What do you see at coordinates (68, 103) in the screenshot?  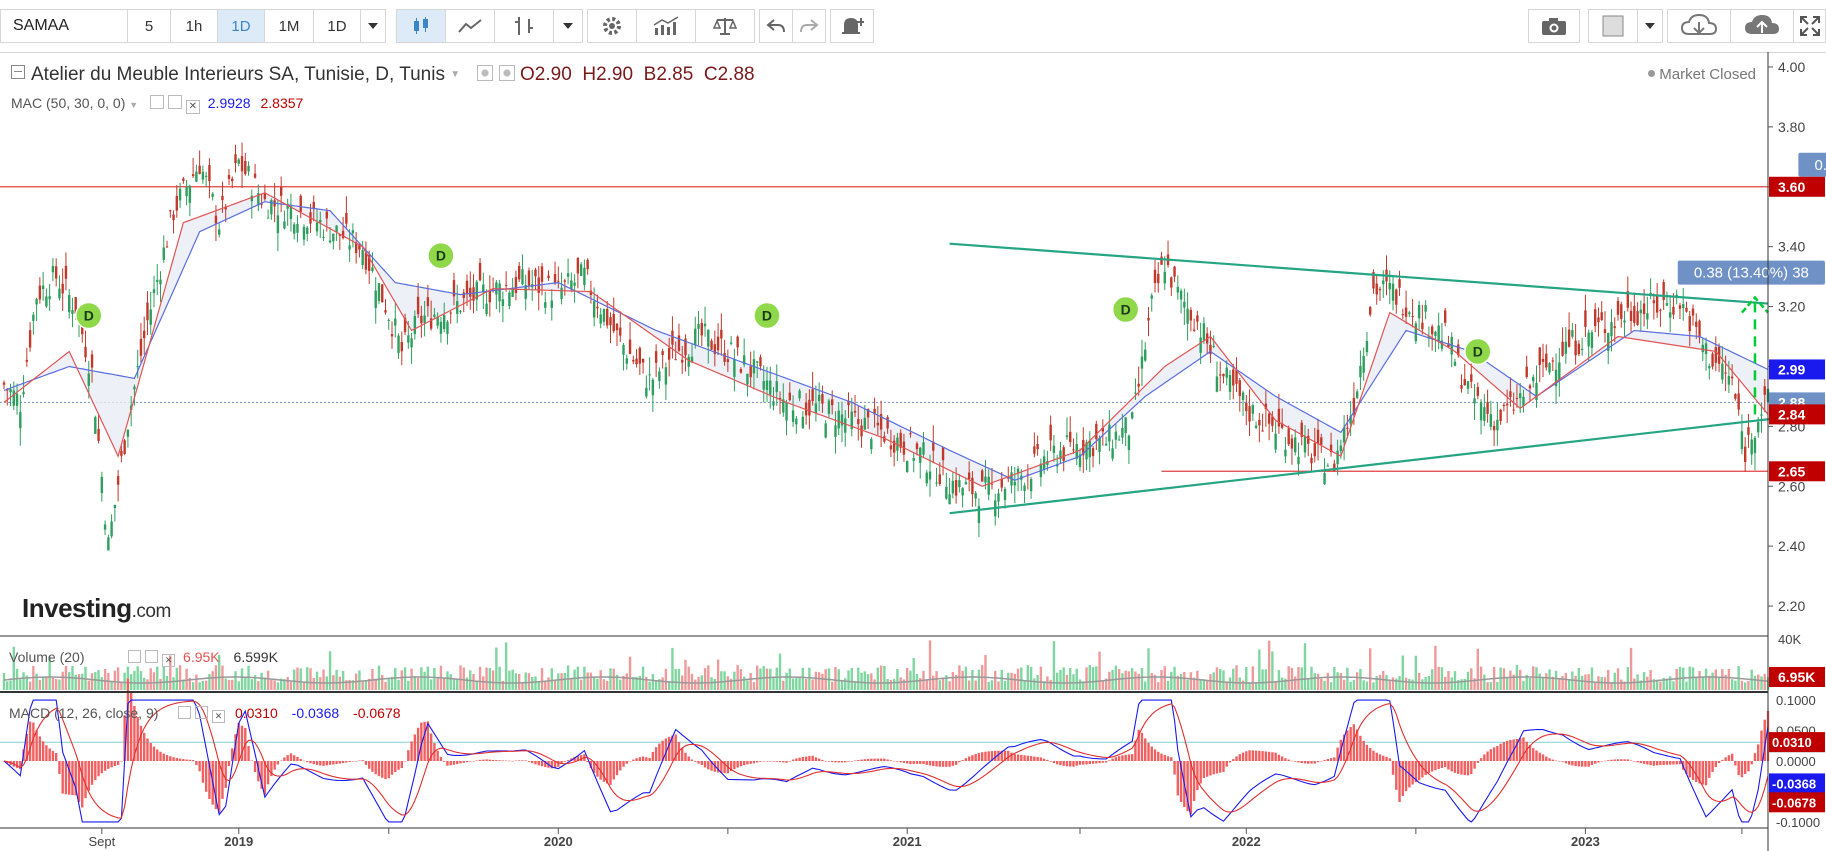 I see `mac-legend-name: MAC (50, 30, 0, 0)` at bounding box center [68, 103].